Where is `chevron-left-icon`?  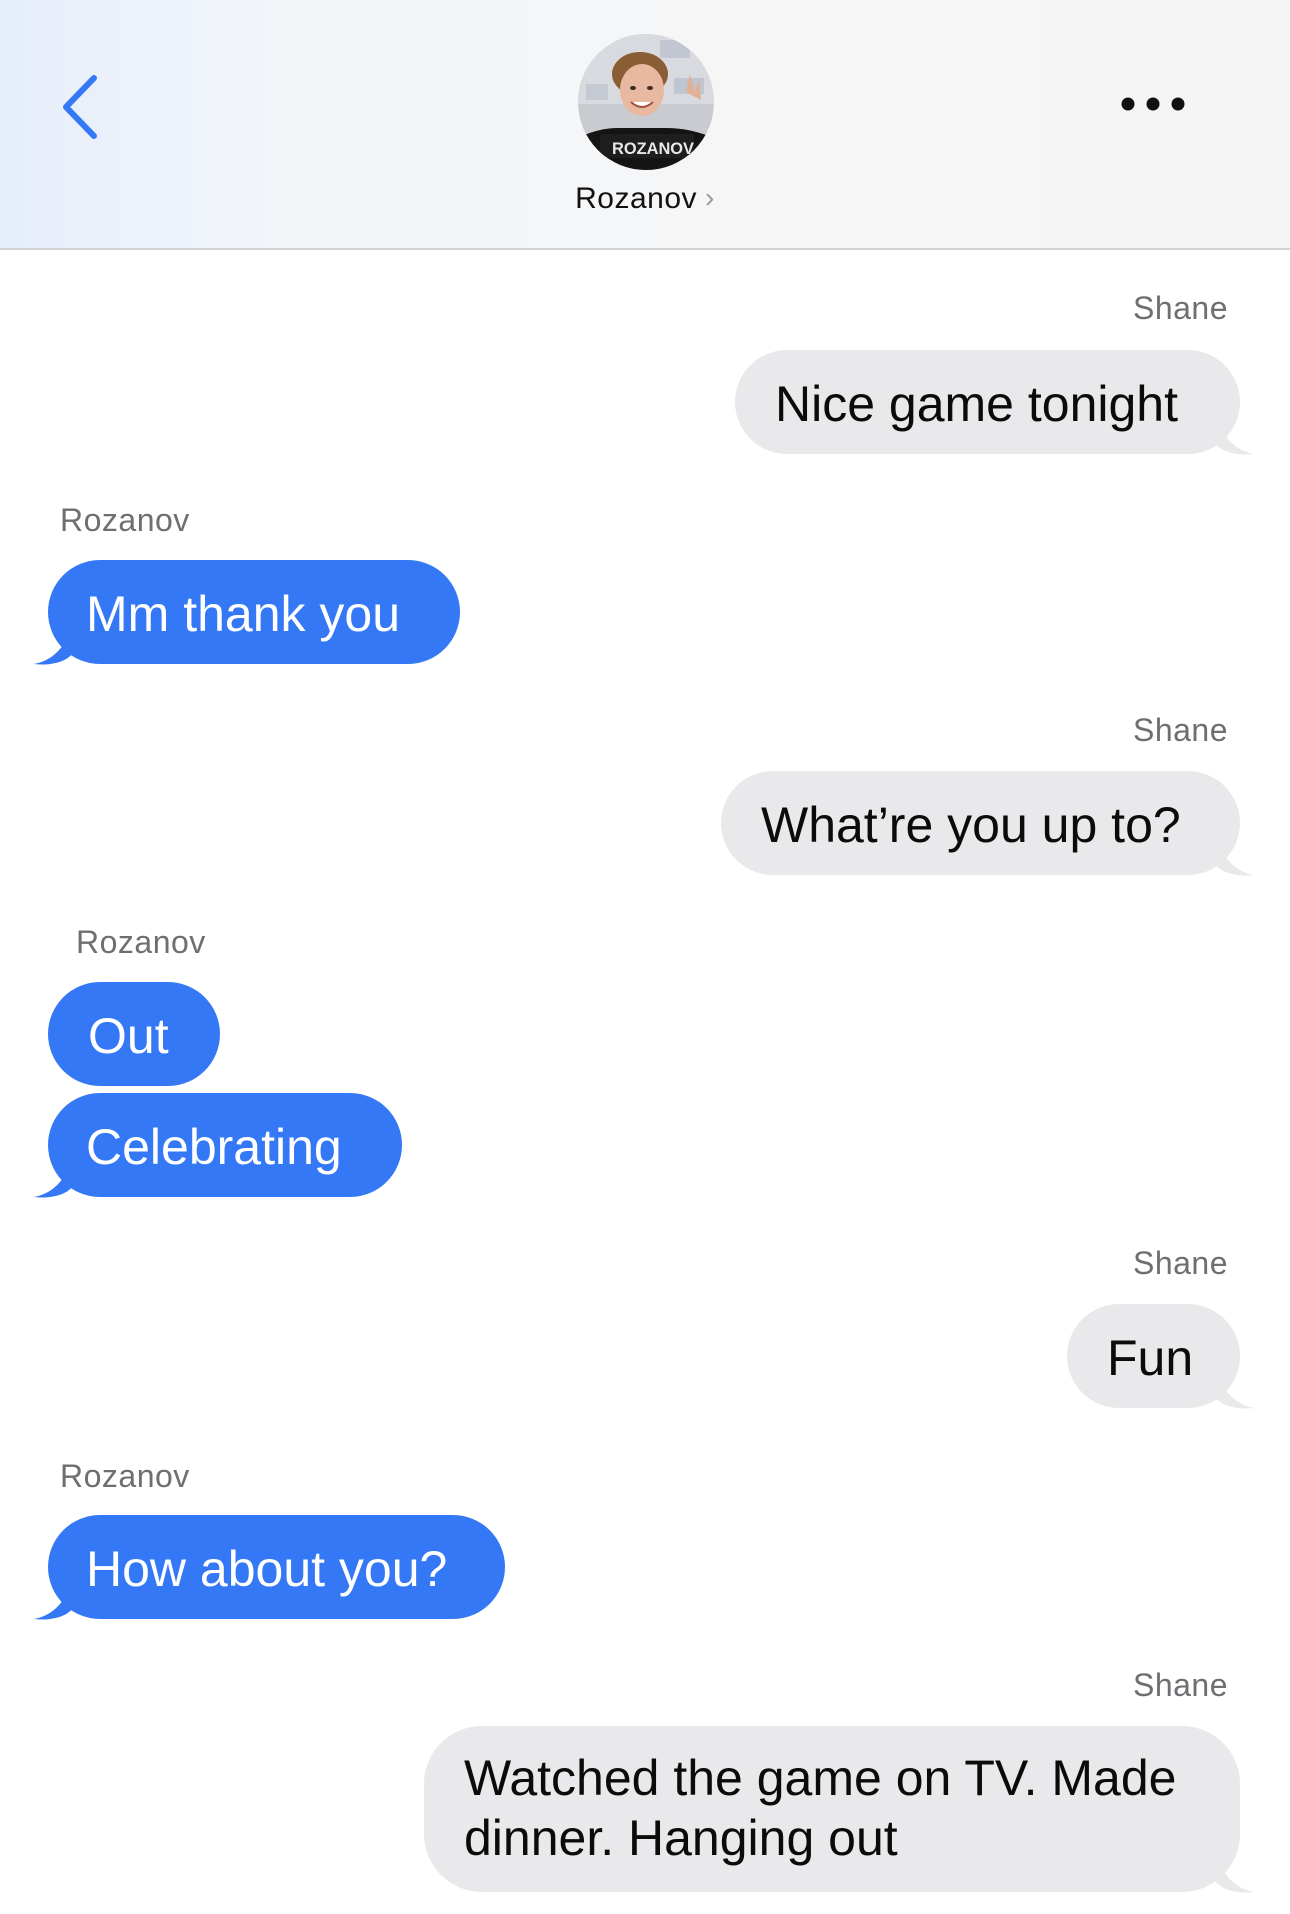
chevron-left-icon is located at coordinates (80, 107).